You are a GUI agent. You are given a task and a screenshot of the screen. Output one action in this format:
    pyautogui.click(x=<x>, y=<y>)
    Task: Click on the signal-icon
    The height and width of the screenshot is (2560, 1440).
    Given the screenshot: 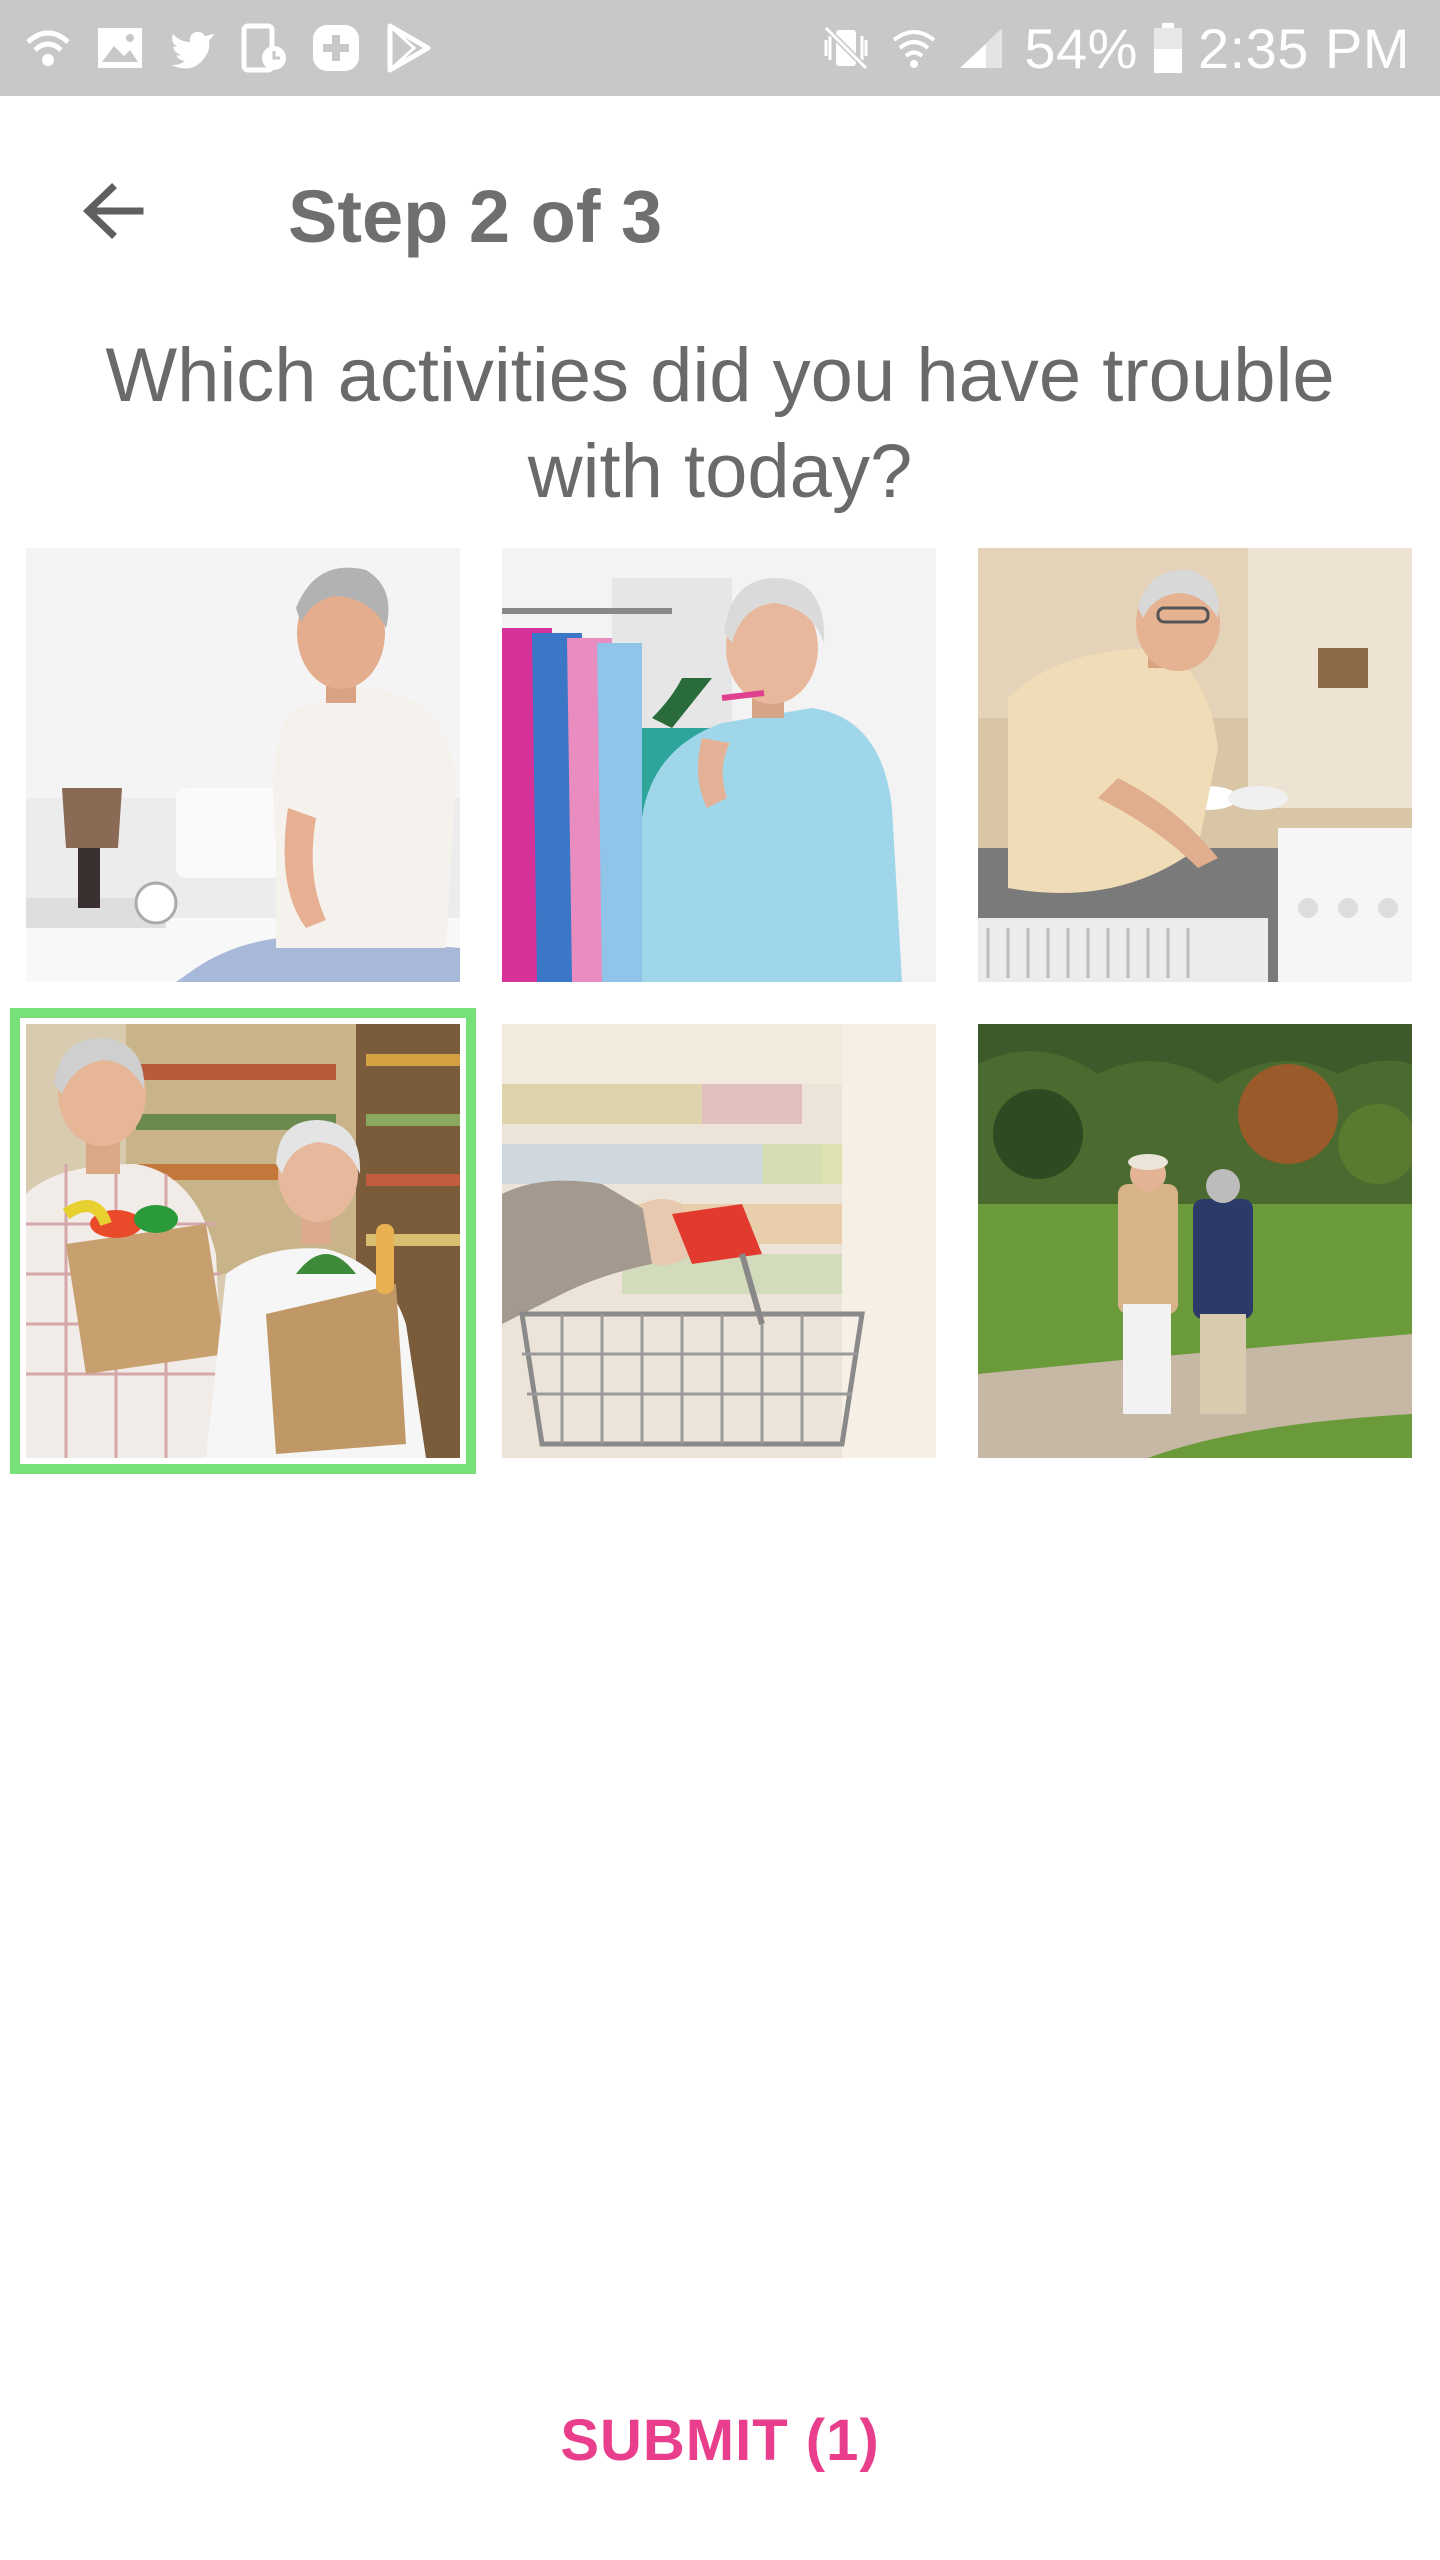 What is the action you would take?
    pyautogui.click(x=981, y=48)
    